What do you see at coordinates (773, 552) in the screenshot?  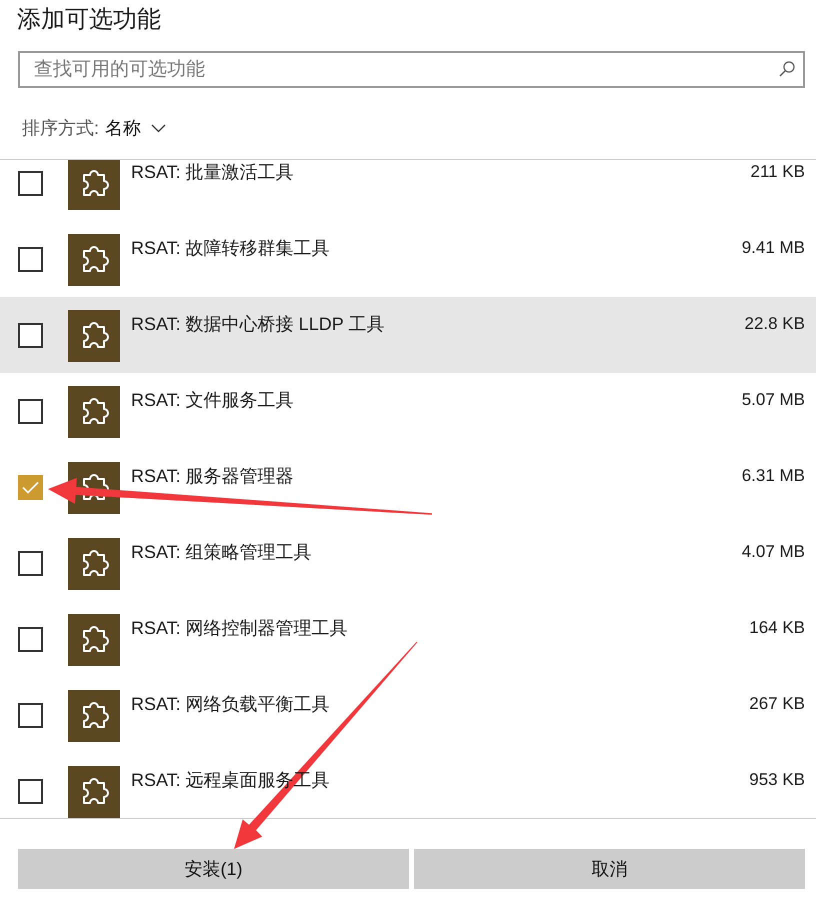 I see `feature-size: 4.07 MB` at bounding box center [773, 552].